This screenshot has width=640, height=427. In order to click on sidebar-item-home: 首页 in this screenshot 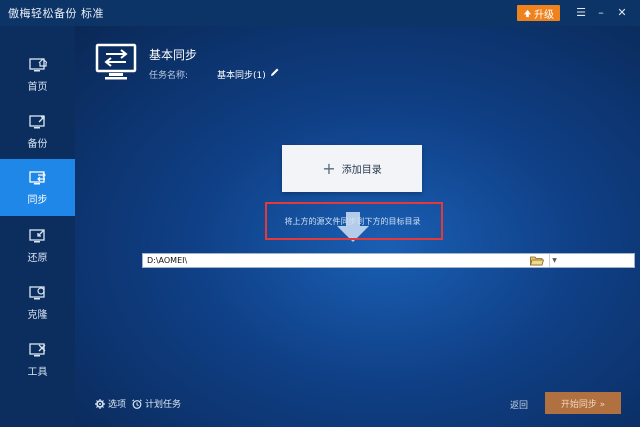, I will do `click(37, 74)`.